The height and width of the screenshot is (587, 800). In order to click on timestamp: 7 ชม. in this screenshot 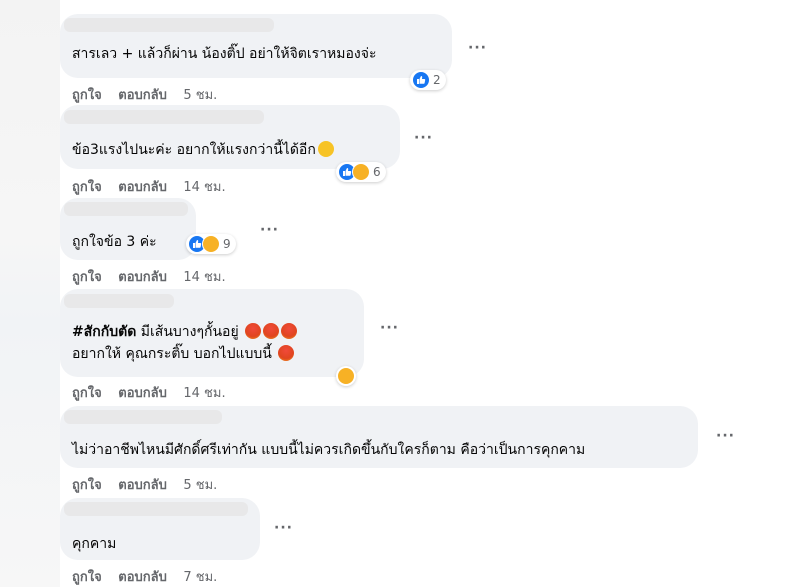, I will do `click(200, 577)`.